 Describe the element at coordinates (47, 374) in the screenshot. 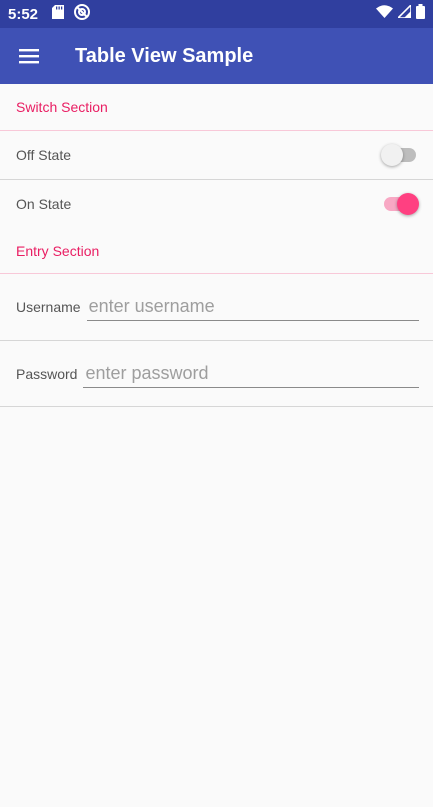

I see `password-label: Password` at that location.